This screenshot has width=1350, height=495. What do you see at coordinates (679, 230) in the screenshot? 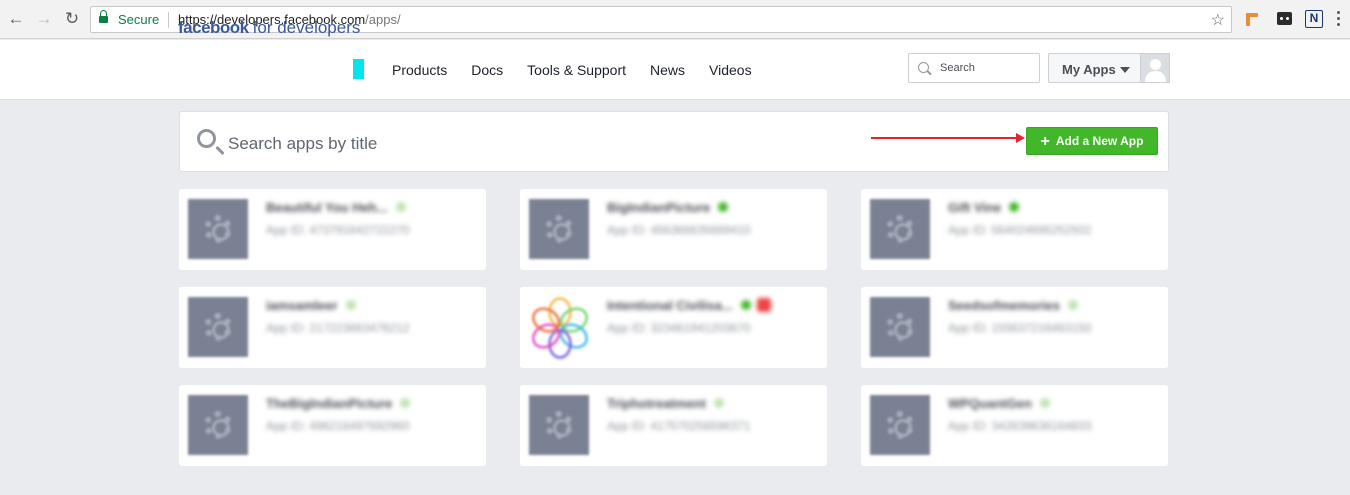
I see `app-id: App ID: 456366635669410` at bounding box center [679, 230].